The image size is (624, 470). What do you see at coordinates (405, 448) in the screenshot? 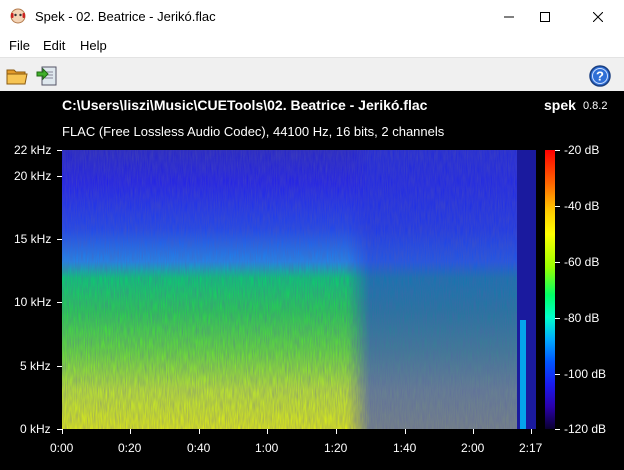
I see `time-label-1-40: 1:40` at bounding box center [405, 448].